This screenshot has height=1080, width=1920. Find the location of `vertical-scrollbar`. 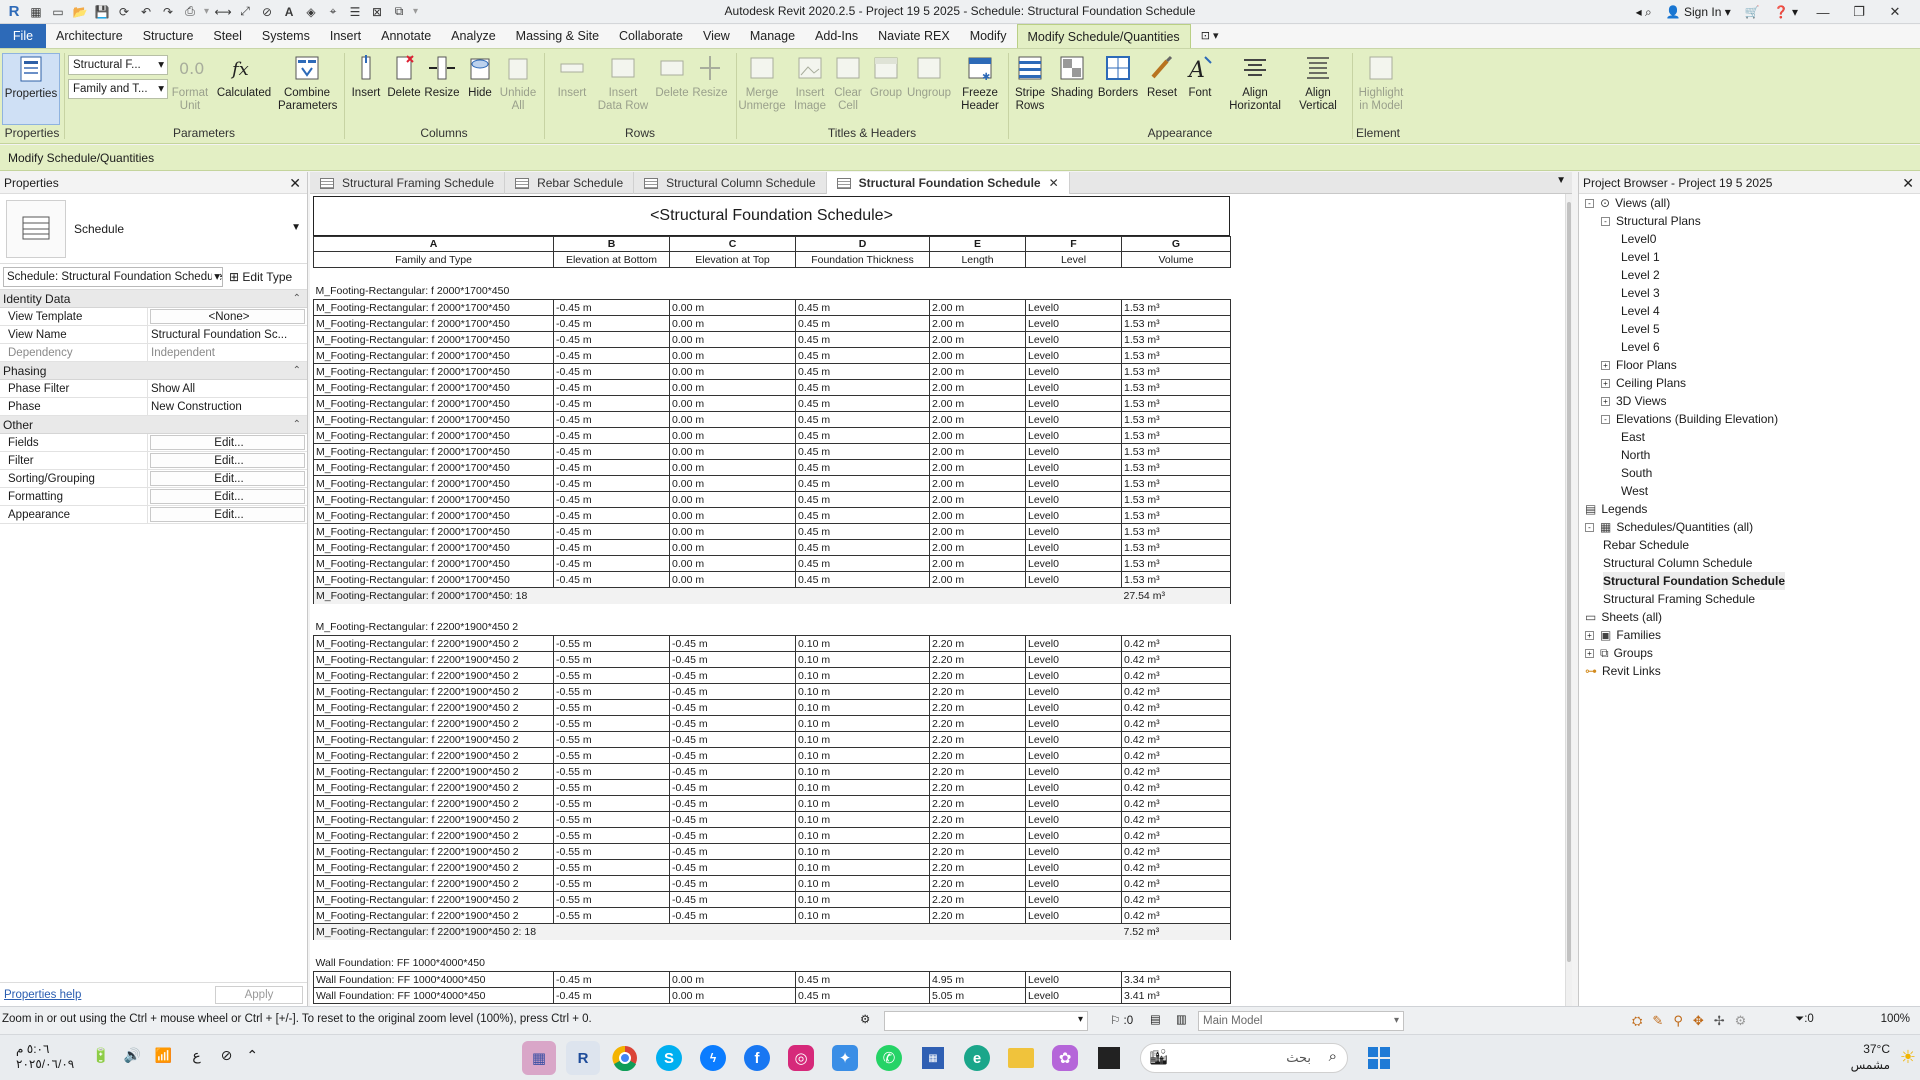

vertical-scrollbar is located at coordinates (1568, 600).